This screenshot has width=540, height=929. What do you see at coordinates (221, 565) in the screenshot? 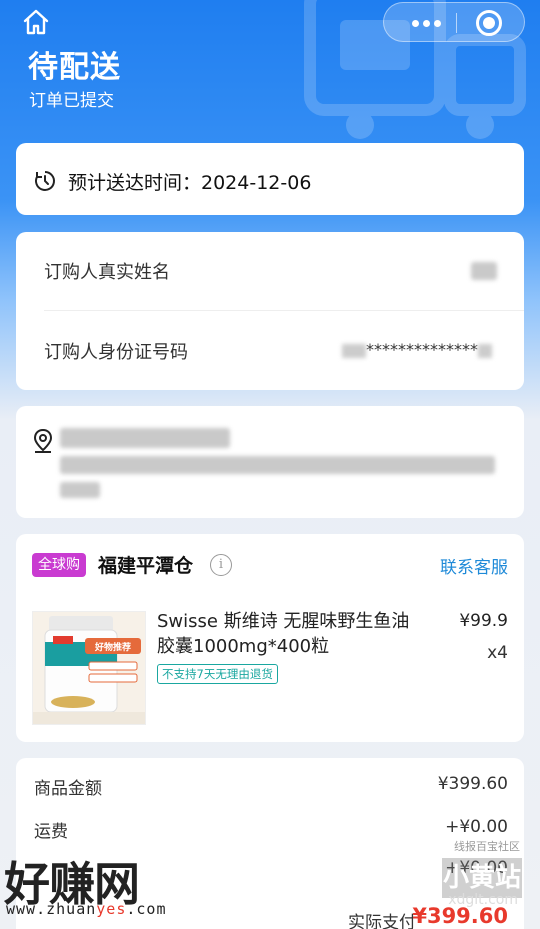
I see `info-icon: i` at bounding box center [221, 565].